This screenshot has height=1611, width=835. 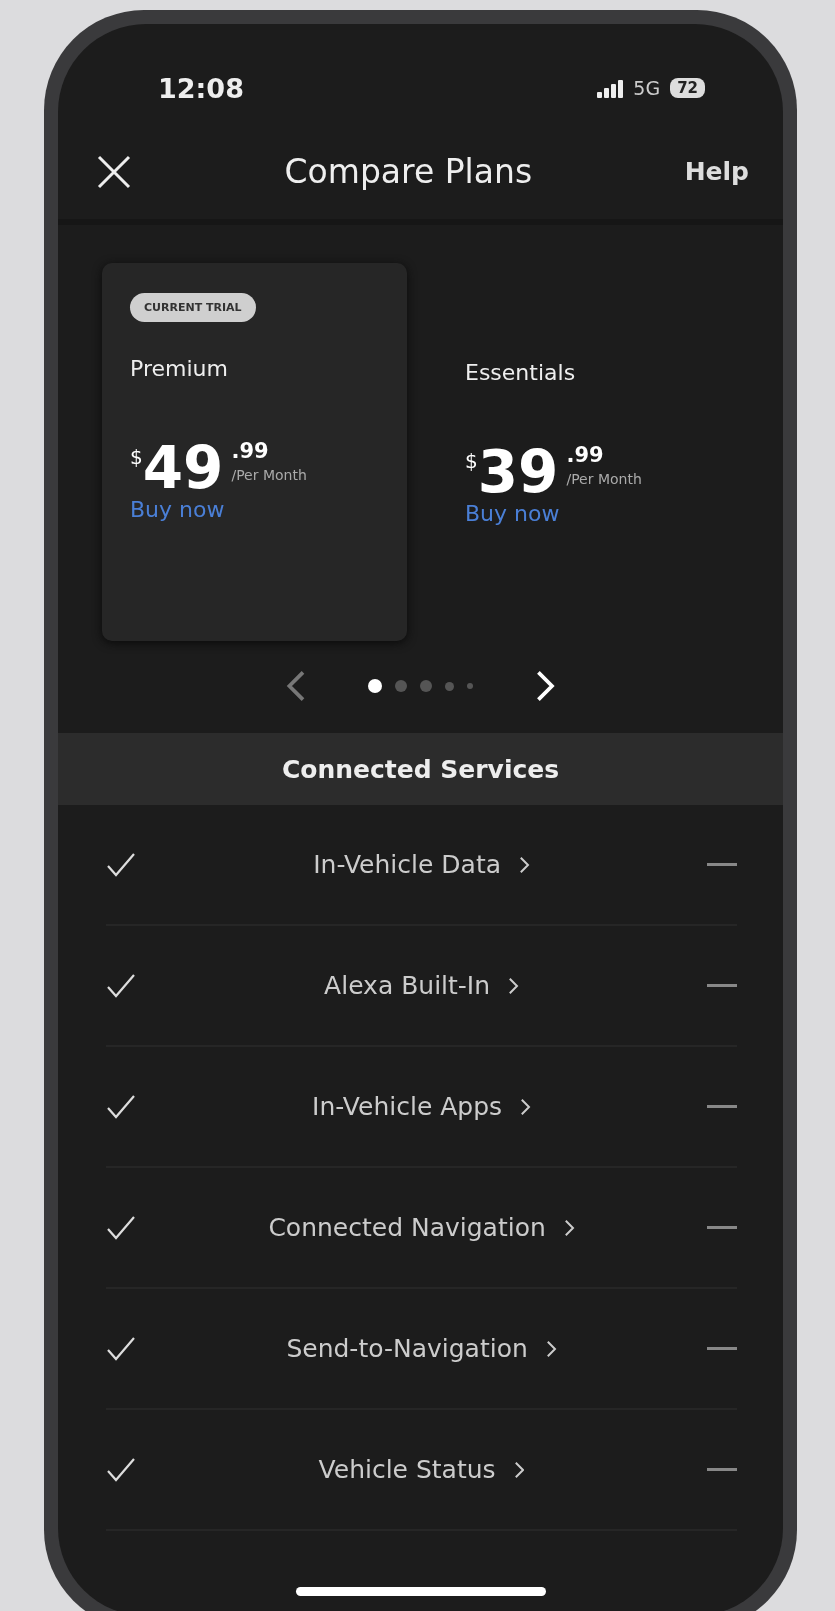 I want to click on section-title: Connected Services, so click(x=420, y=769).